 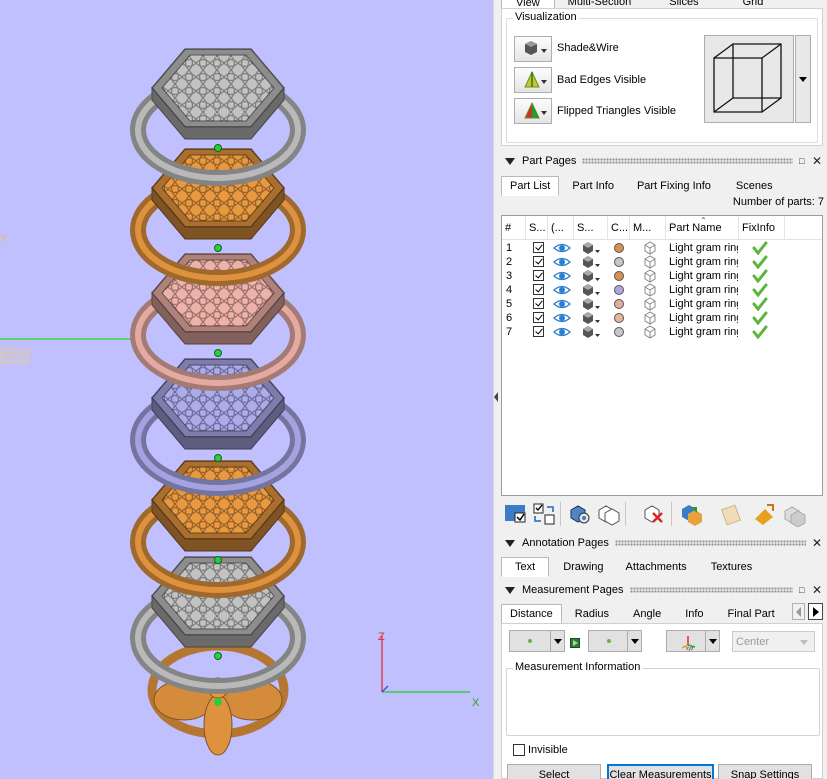 I want to click on delete-part-icon, so click(x=654, y=514).